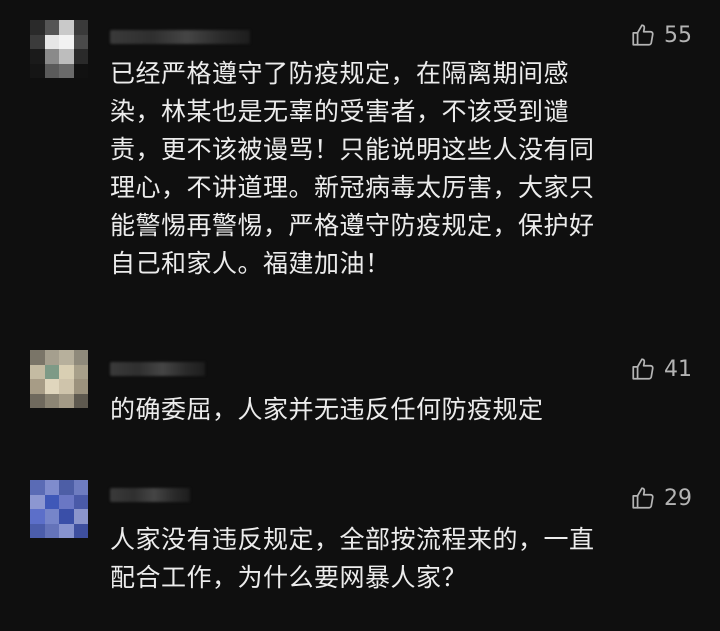 The width and height of the screenshot is (720, 631). What do you see at coordinates (678, 498) in the screenshot?
I see `like-count: 29` at bounding box center [678, 498].